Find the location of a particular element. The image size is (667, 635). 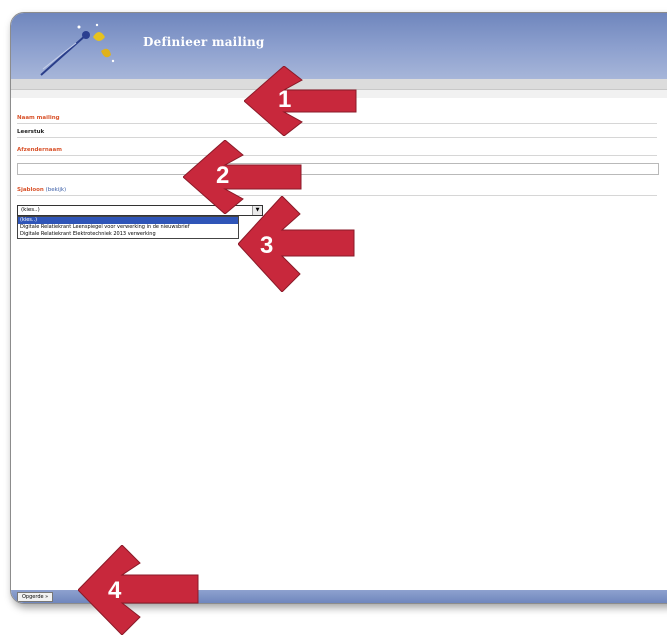

callout-number-1: 1 is located at coordinates (285, 99).